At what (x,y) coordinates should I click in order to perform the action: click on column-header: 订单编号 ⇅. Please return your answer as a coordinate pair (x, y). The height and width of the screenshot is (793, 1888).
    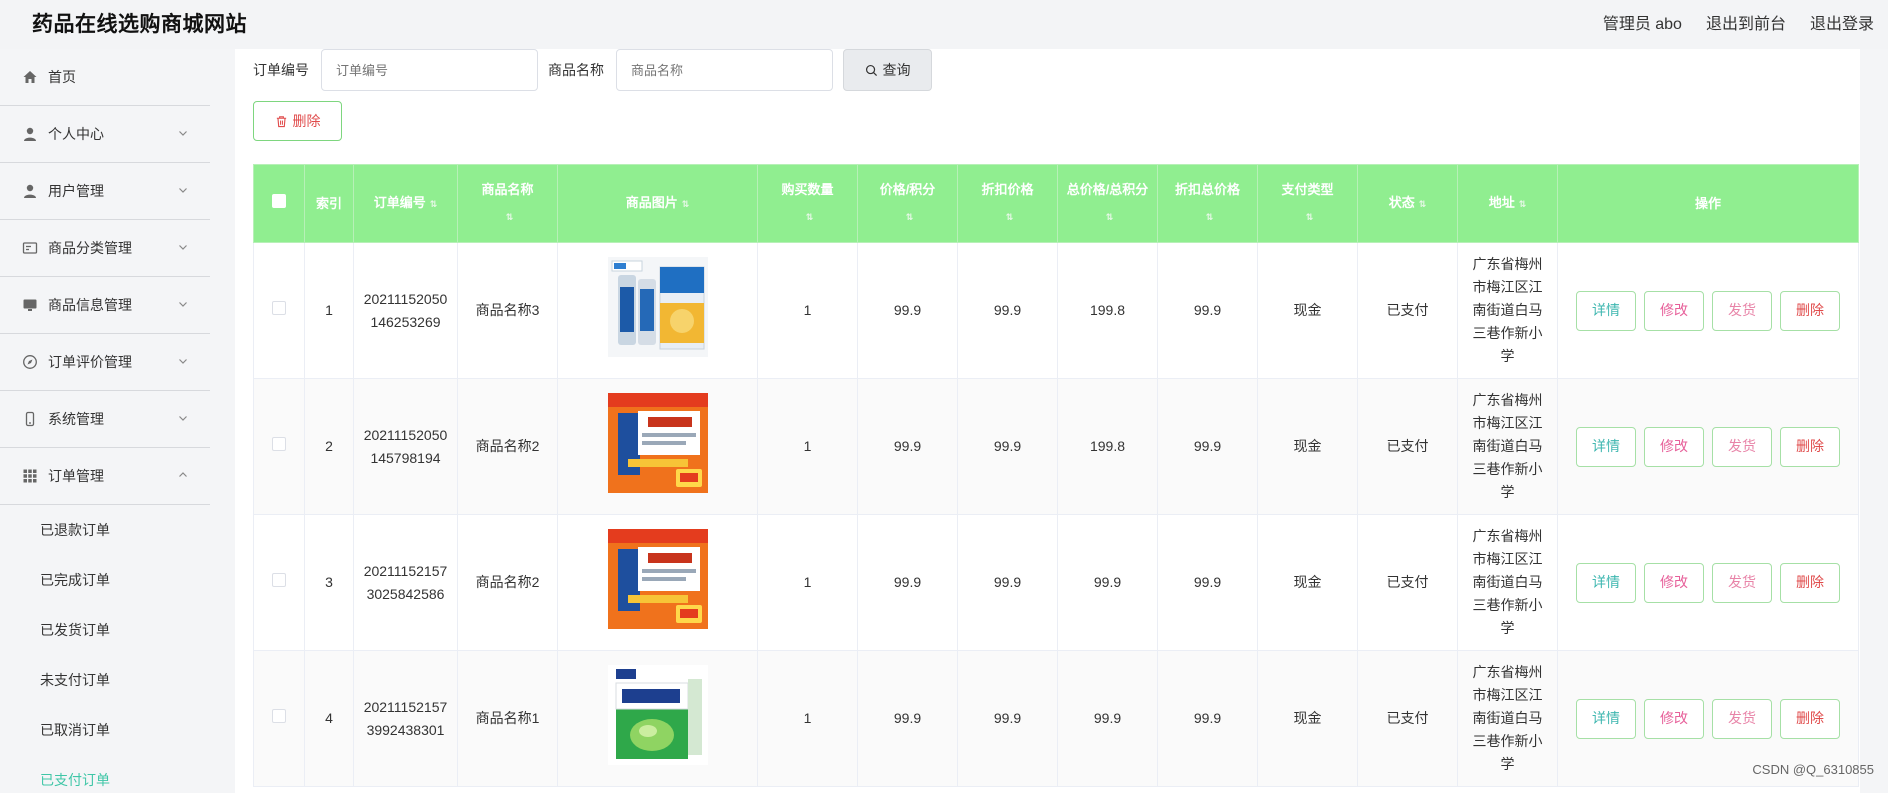
    Looking at the image, I should click on (405, 203).